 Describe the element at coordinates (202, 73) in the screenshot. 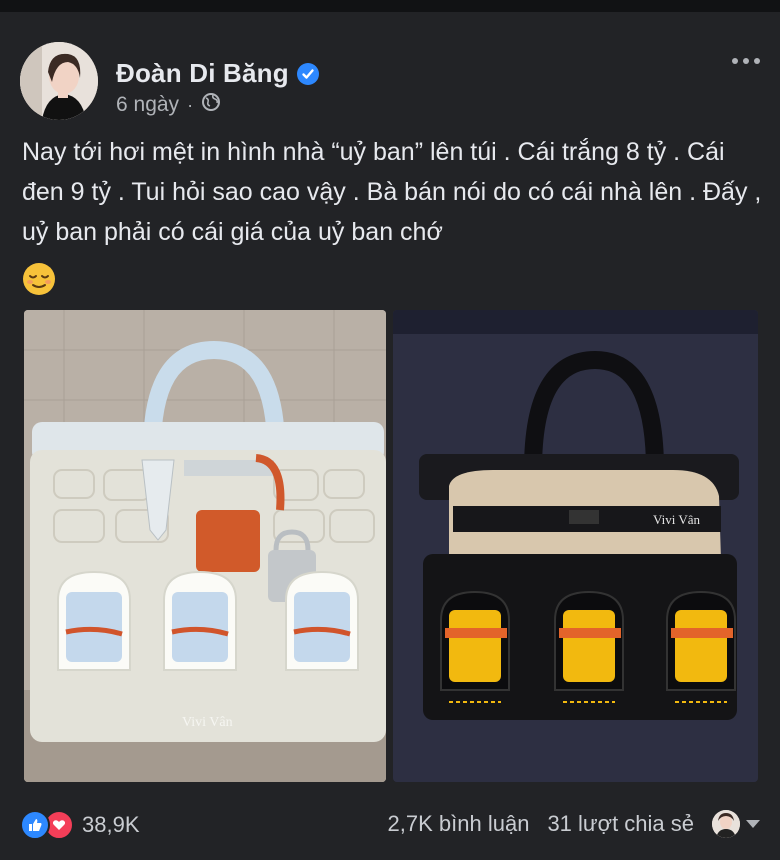

I see `author-name: Đoàn Di Băng` at that location.